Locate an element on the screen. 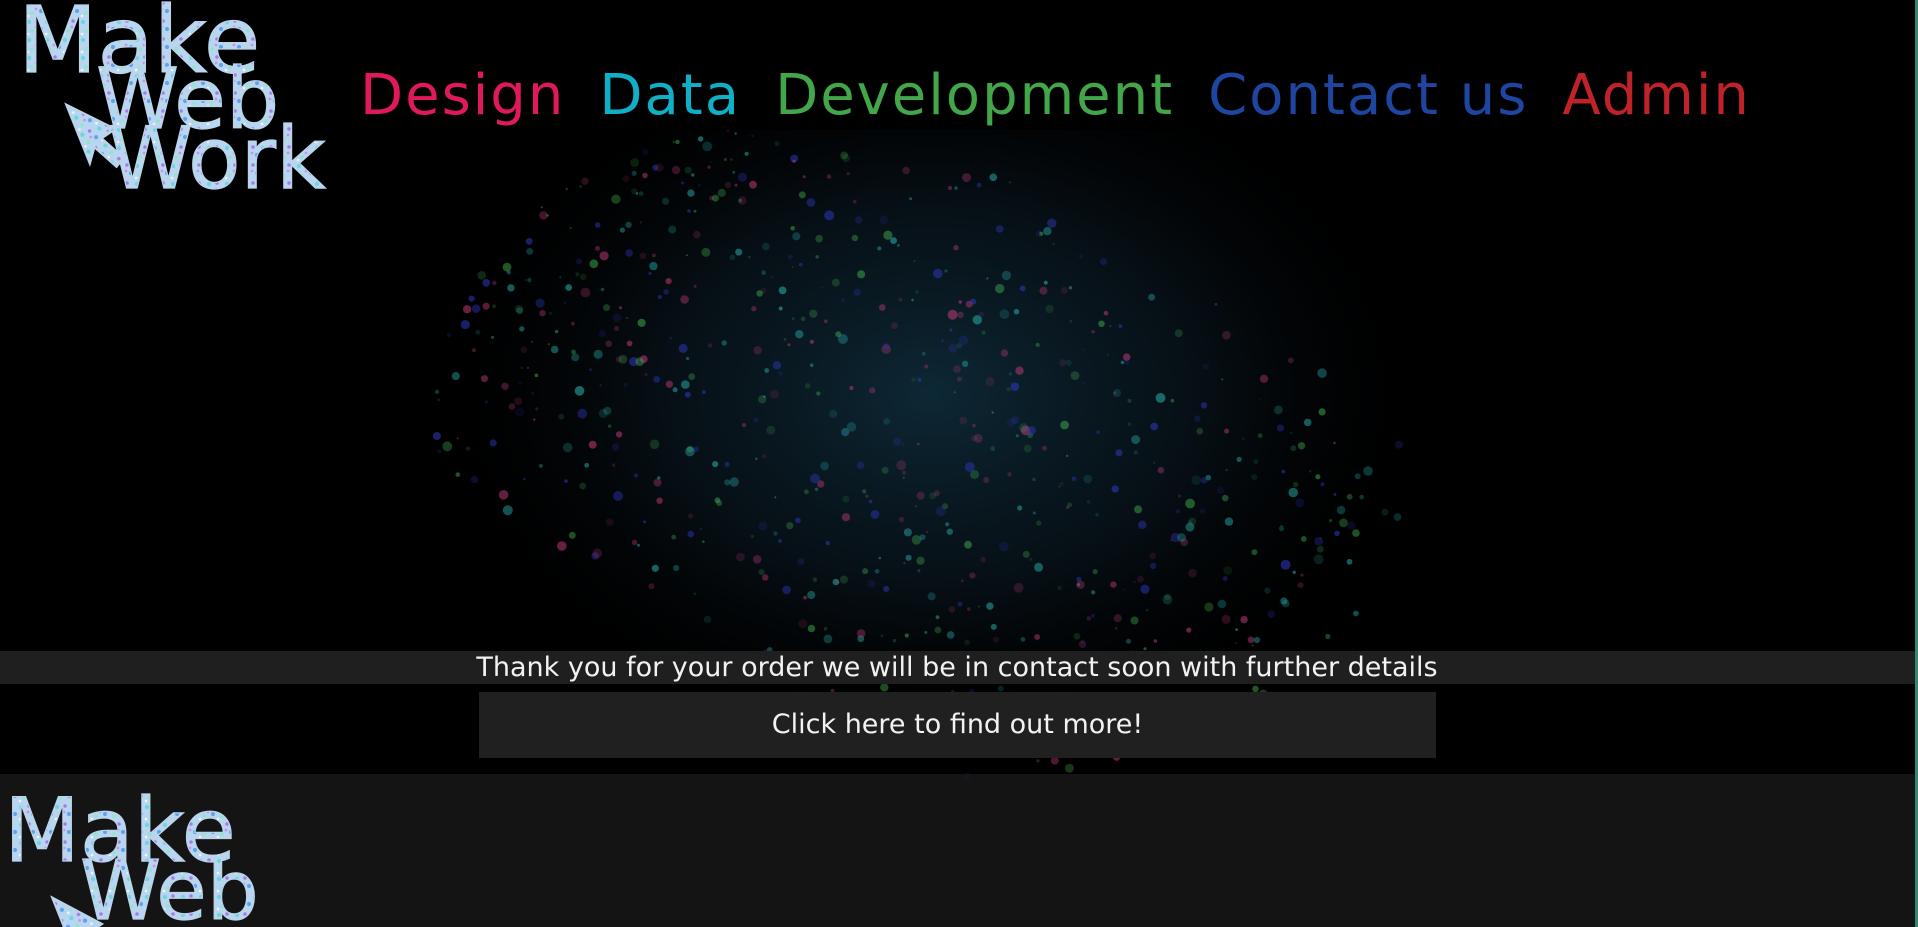 This screenshot has width=1918, height=927. make-web-work-logo-footer: Make Web is located at coordinates (131, 856).